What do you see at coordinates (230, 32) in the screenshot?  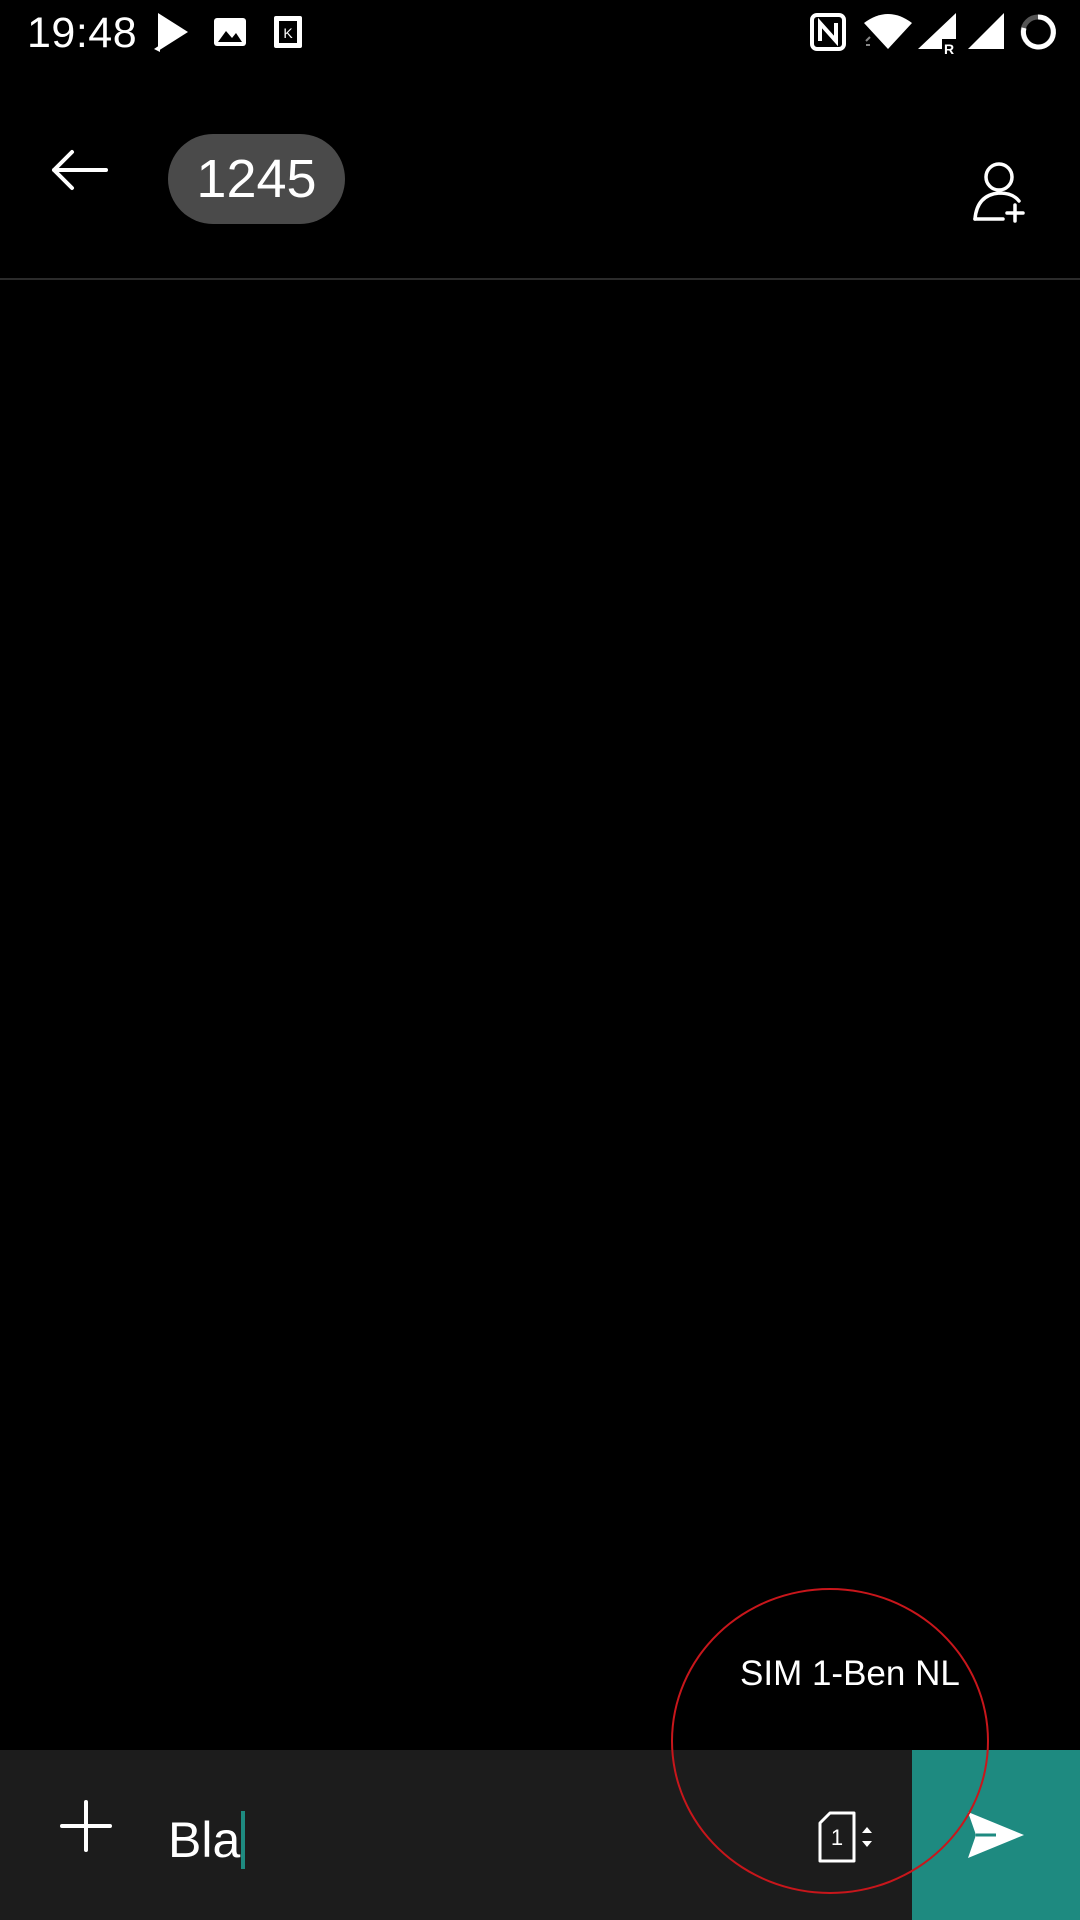 I see `image-icon` at bounding box center [230, 32].